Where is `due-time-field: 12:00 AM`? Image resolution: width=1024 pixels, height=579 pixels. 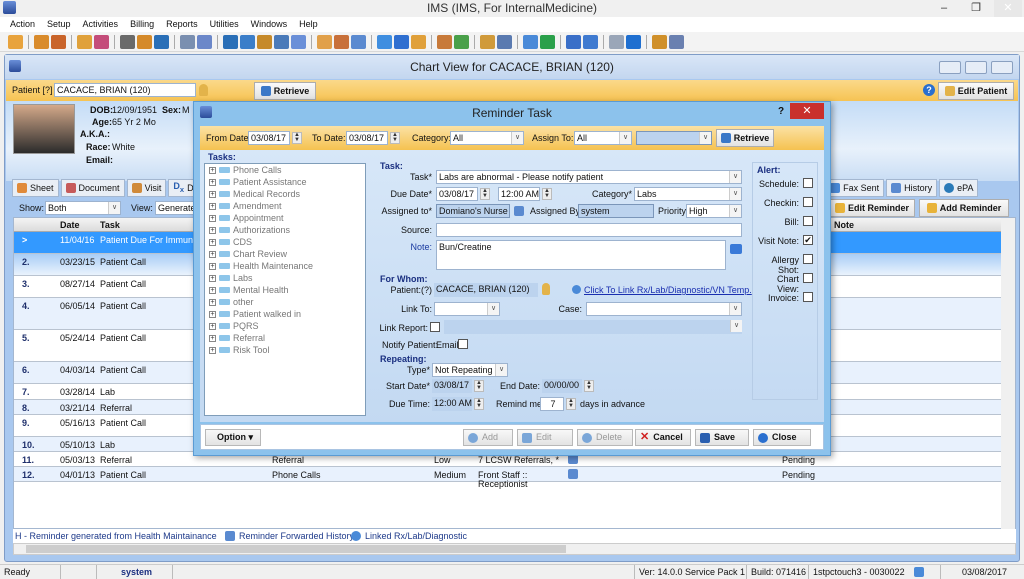 due-time-field: 12:00 AM is located at coordinates (519, 194).